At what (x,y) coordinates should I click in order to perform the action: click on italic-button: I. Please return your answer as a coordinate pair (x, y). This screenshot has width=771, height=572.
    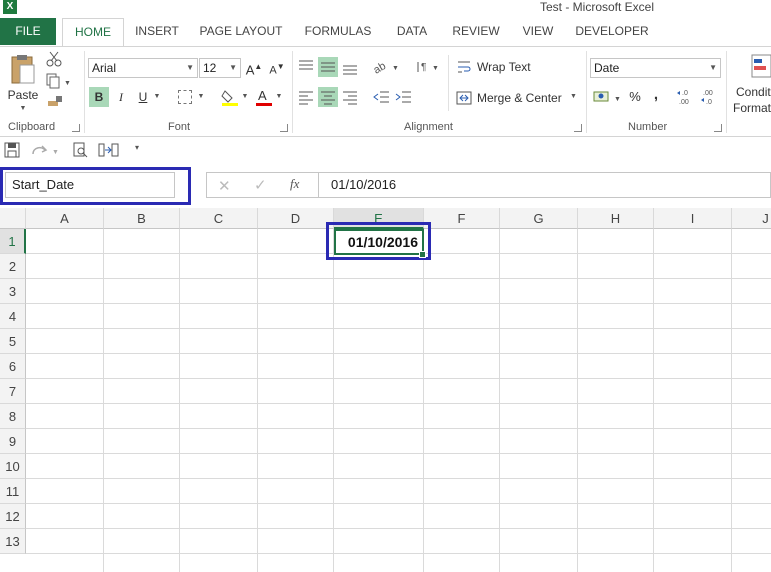
    Looking at the image, I should click on (121, 97).